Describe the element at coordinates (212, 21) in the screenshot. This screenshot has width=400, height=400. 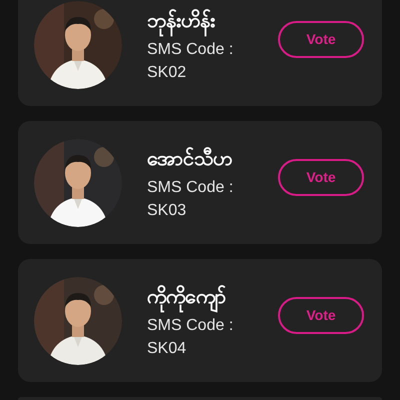
I see `candidate-name: ဘုန်းဟိန်း` at that location.